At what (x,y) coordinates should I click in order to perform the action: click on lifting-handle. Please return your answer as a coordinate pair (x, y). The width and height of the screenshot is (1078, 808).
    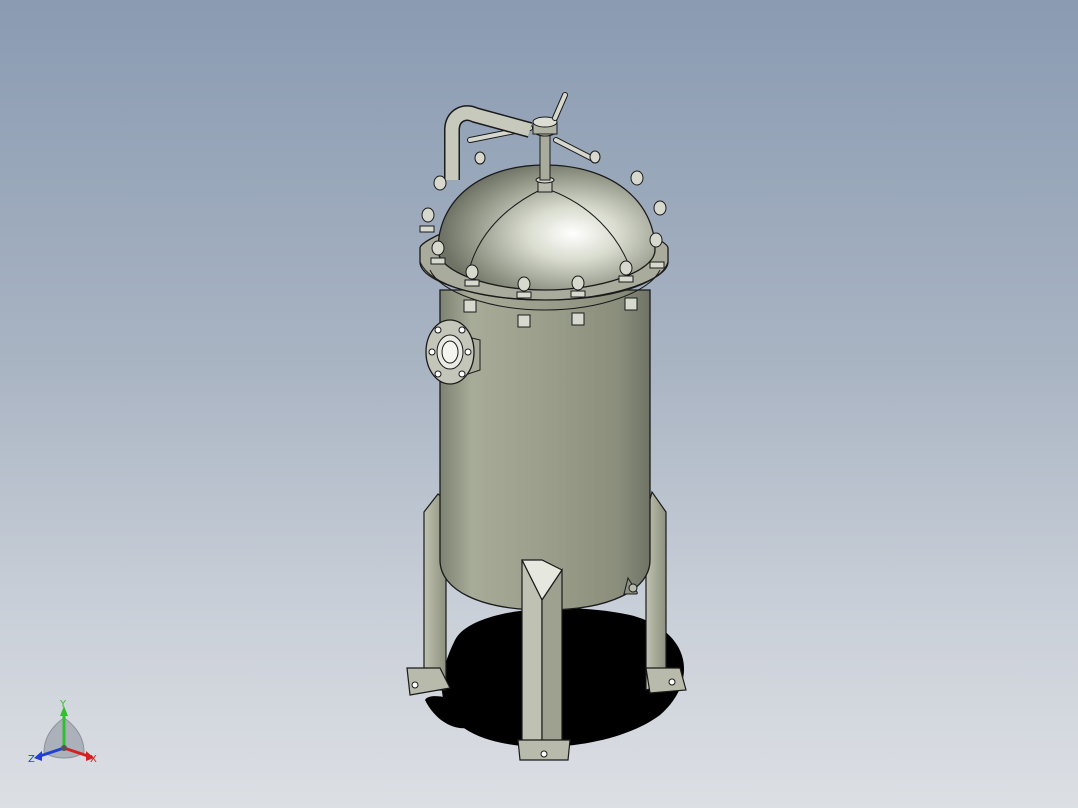
    Looking at the image, I should click on (532, 127).